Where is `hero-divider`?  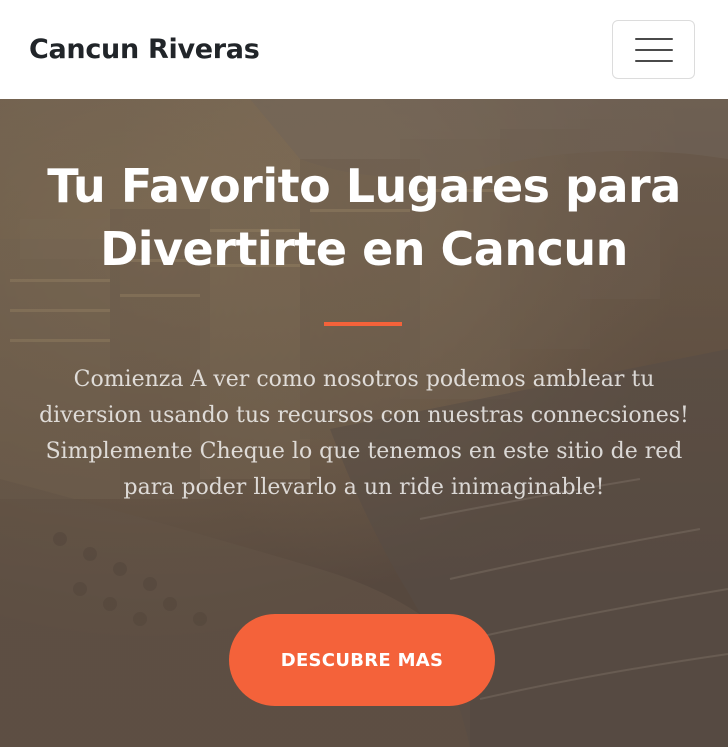
hero-divider is located at coordinates (363, 324).